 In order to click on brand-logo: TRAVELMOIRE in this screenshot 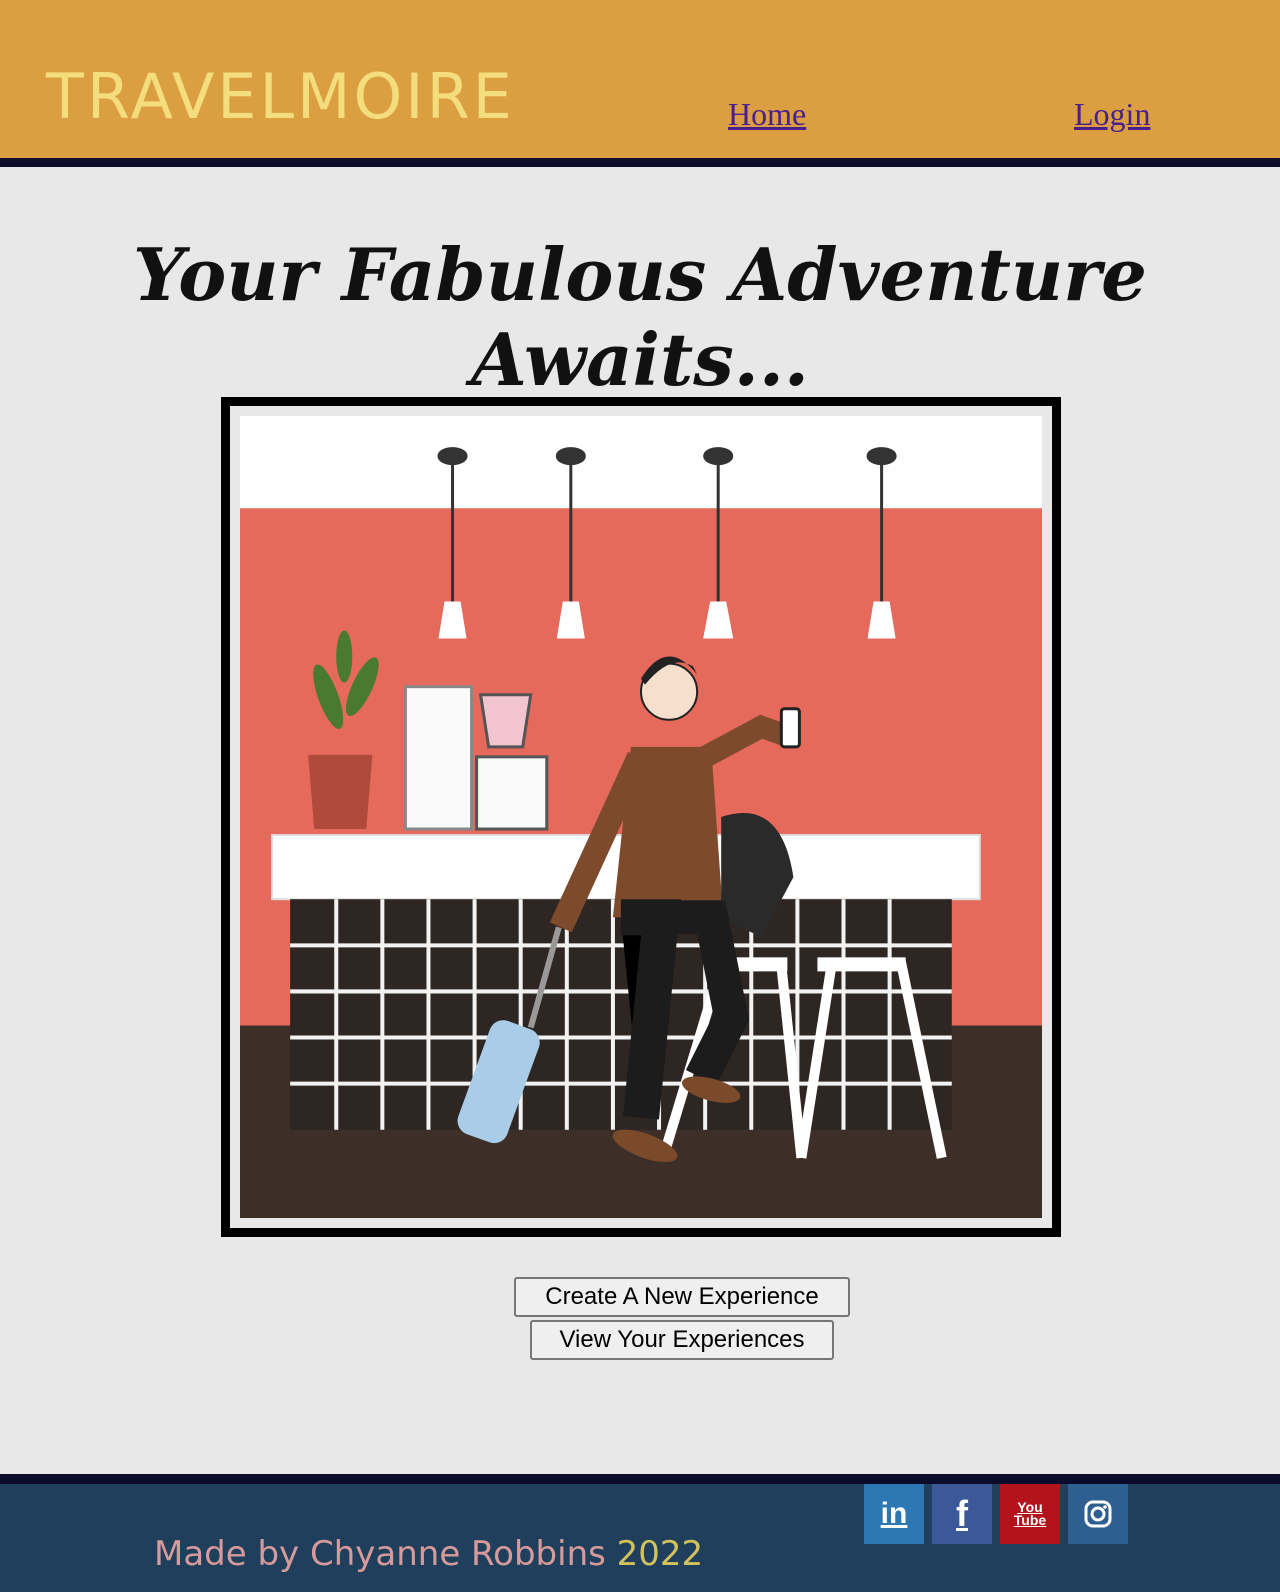, I will do `click(280, 96)`.